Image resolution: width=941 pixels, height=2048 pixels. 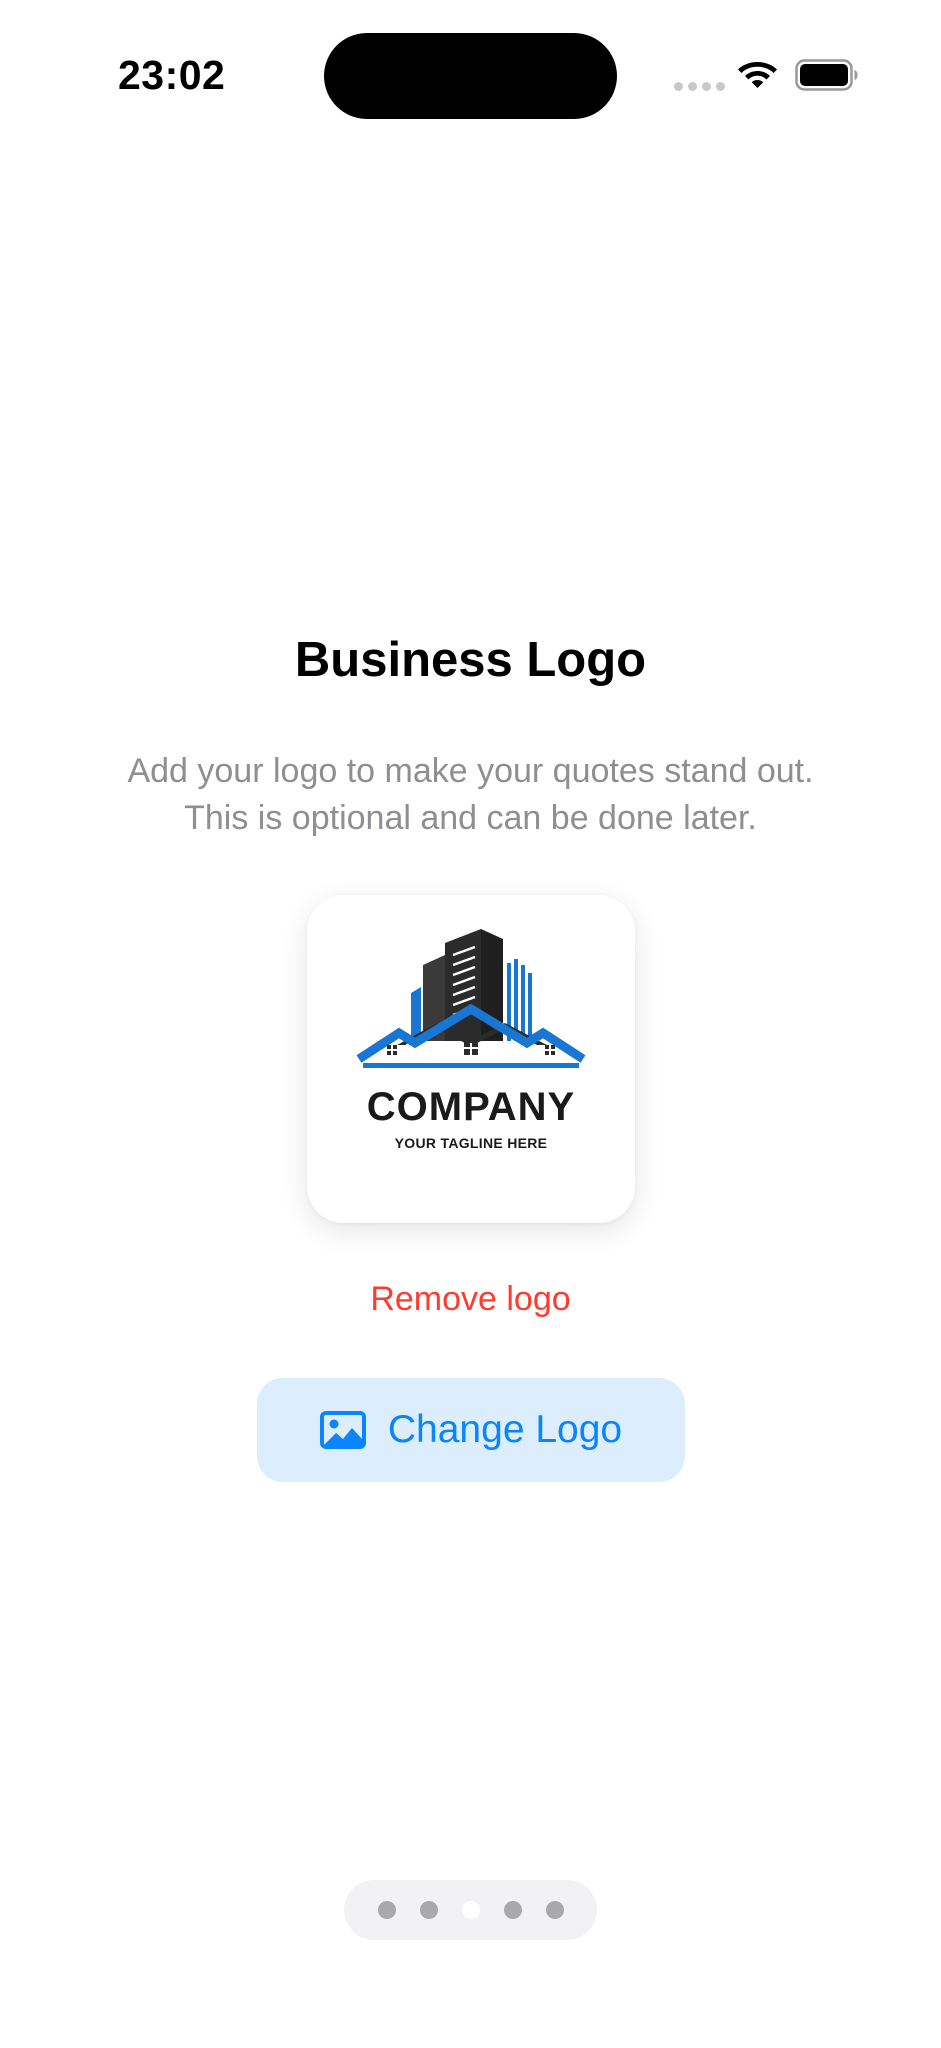 What do you see at coordinates (470, 76) in the screenshot?
I see `dynamic-island` at bounding box center [470, 76].